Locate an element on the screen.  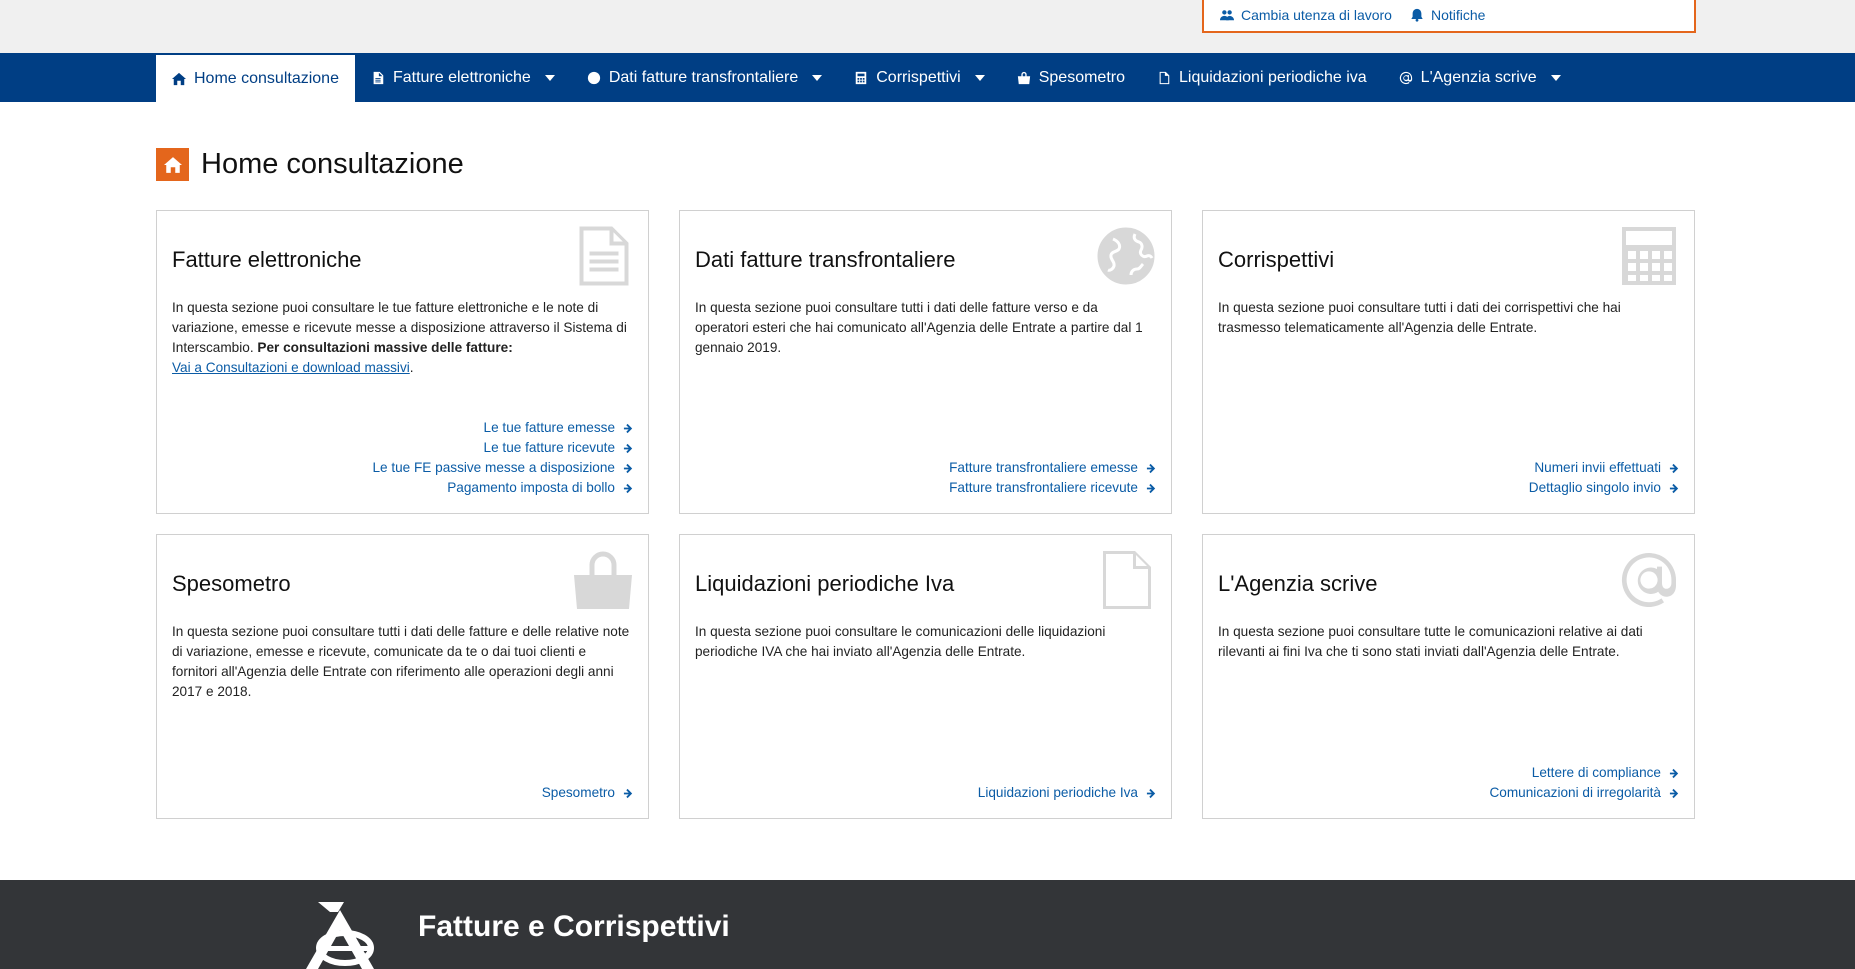
agenzia-logo-icon is located at coordinates (345, 935).